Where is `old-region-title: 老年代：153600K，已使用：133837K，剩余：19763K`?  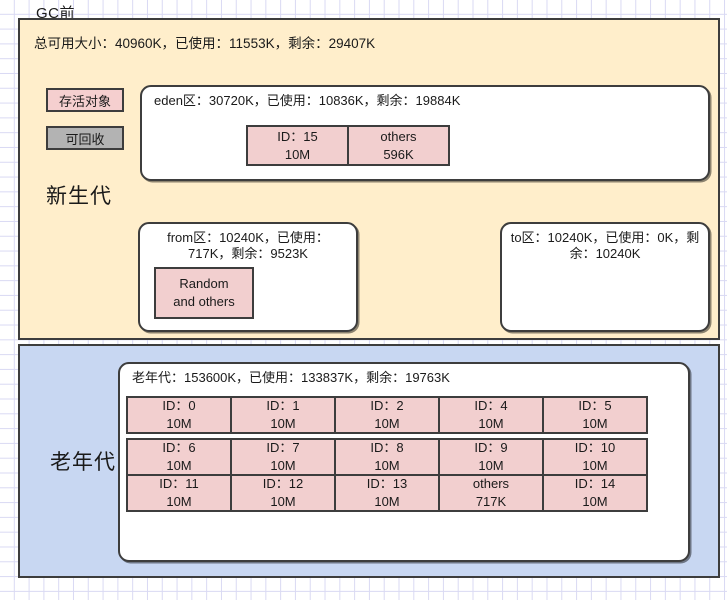 old-region-title: 老年代：153600K，已使用：133837K，剩余：19763K is located at coordinates (291, 377).